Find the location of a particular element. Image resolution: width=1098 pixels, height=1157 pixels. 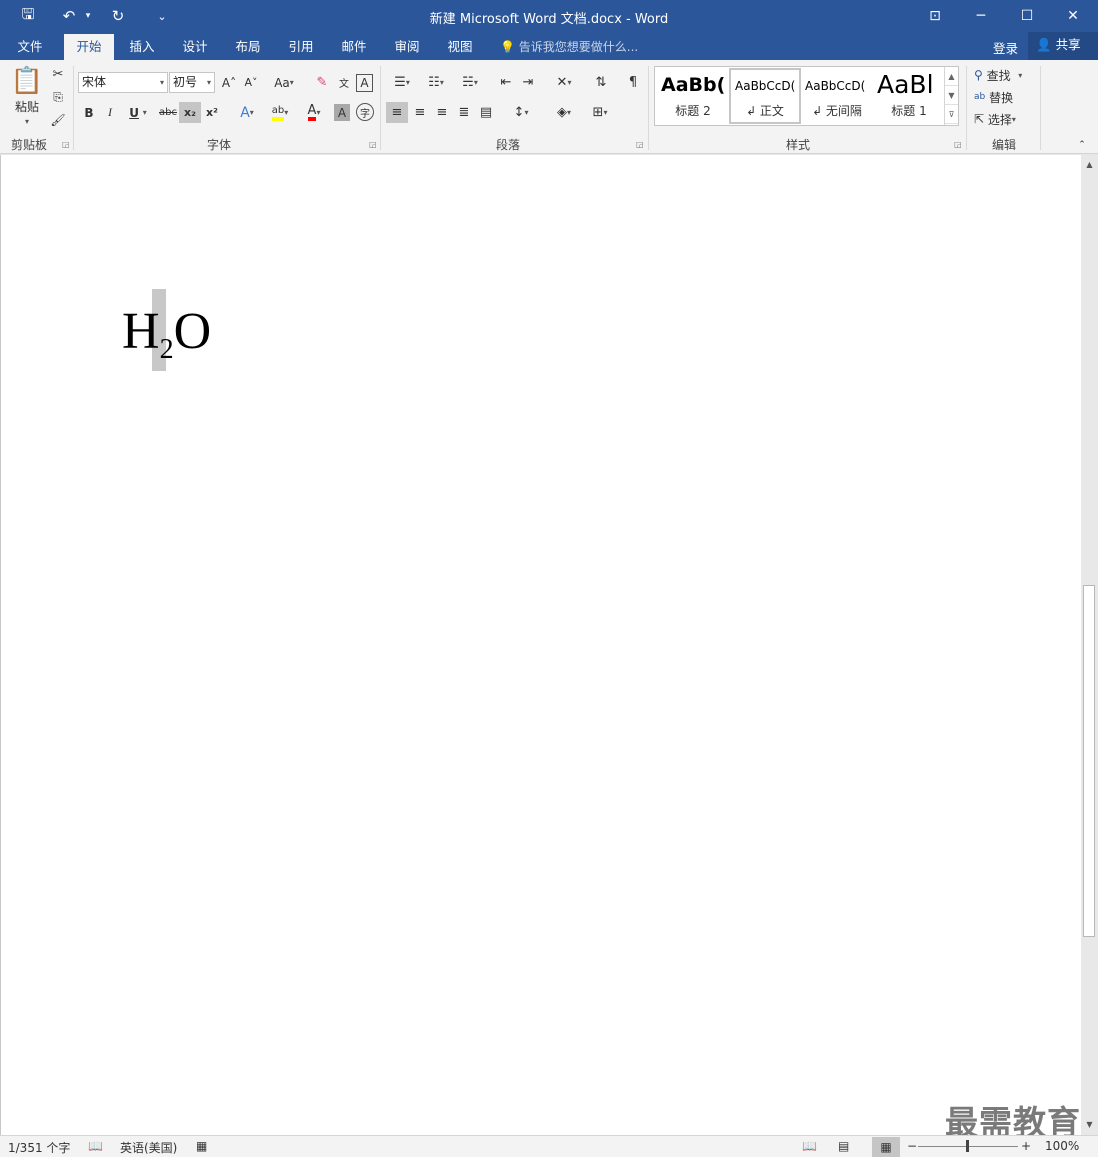

web-layout-icon: ▦ is located at coordinates (886, 1147).